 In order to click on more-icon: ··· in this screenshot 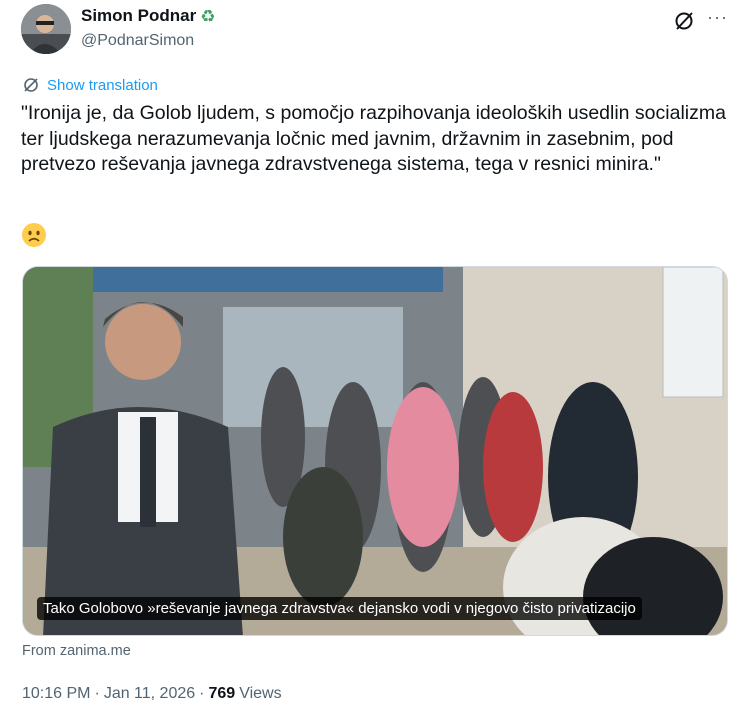, I will do `click(717, 17)`.